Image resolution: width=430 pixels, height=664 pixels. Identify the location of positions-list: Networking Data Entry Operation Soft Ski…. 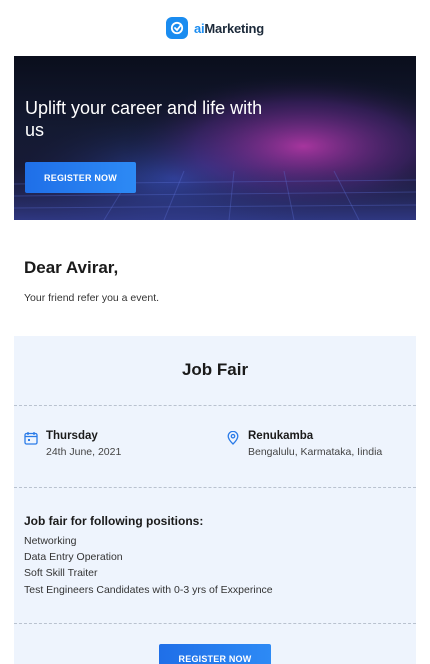
(148, 565).